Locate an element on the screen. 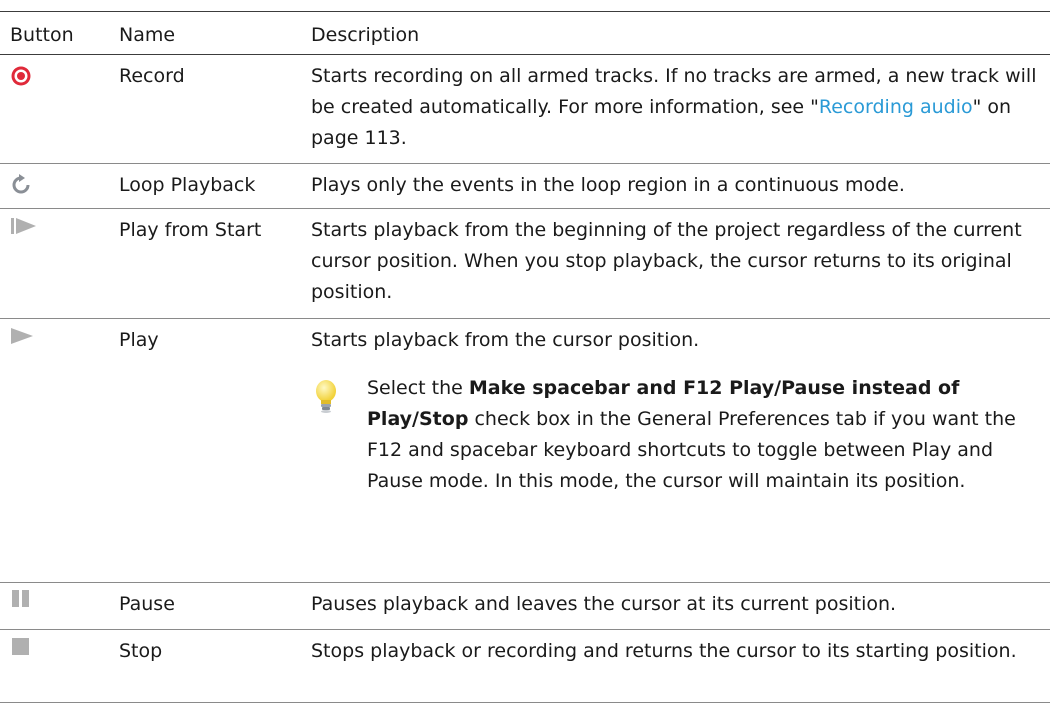 The height and width of the screenshot is (703, 1050). pause-icon is located at coordinates (20, 598).